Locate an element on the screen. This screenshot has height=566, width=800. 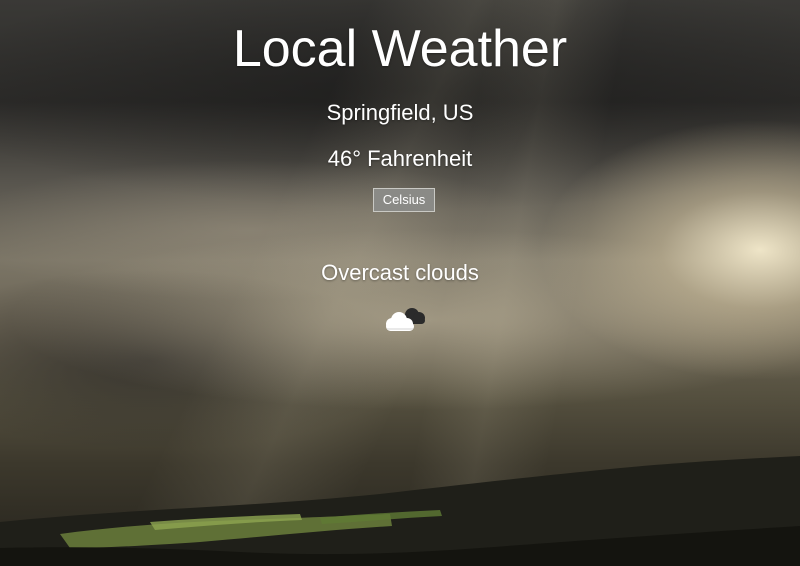
temperature-label: 46° Fahrenheit is located at coordinates (400, 158).